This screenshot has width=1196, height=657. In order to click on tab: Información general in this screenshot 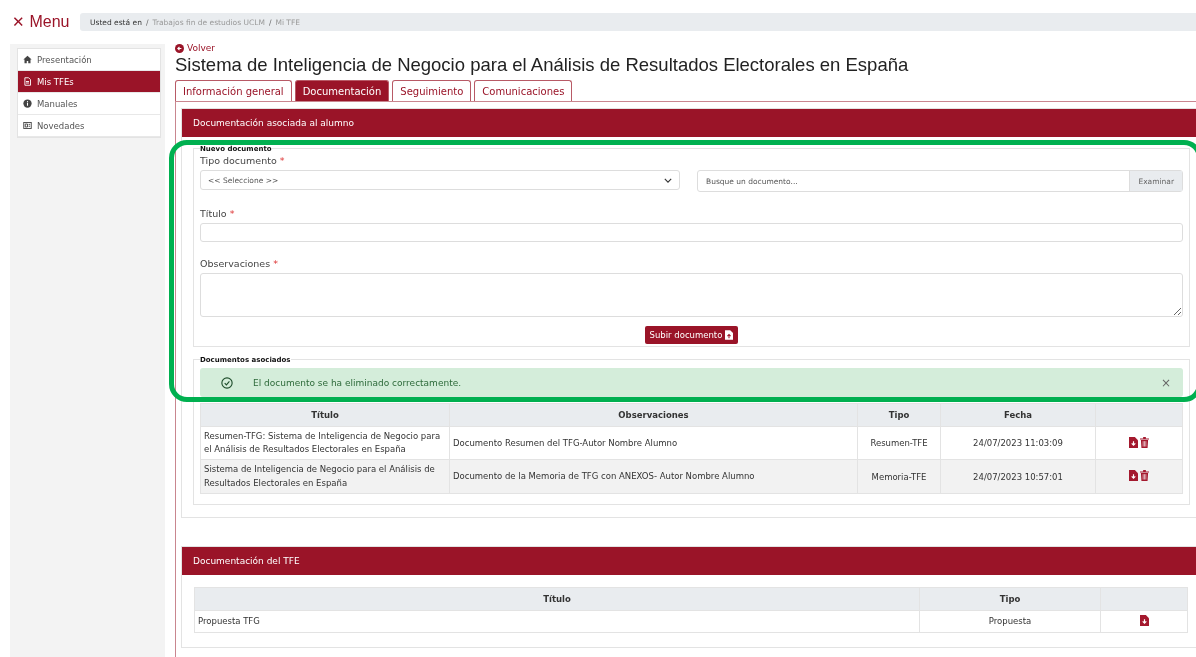, I will do `click(233, 91)`.